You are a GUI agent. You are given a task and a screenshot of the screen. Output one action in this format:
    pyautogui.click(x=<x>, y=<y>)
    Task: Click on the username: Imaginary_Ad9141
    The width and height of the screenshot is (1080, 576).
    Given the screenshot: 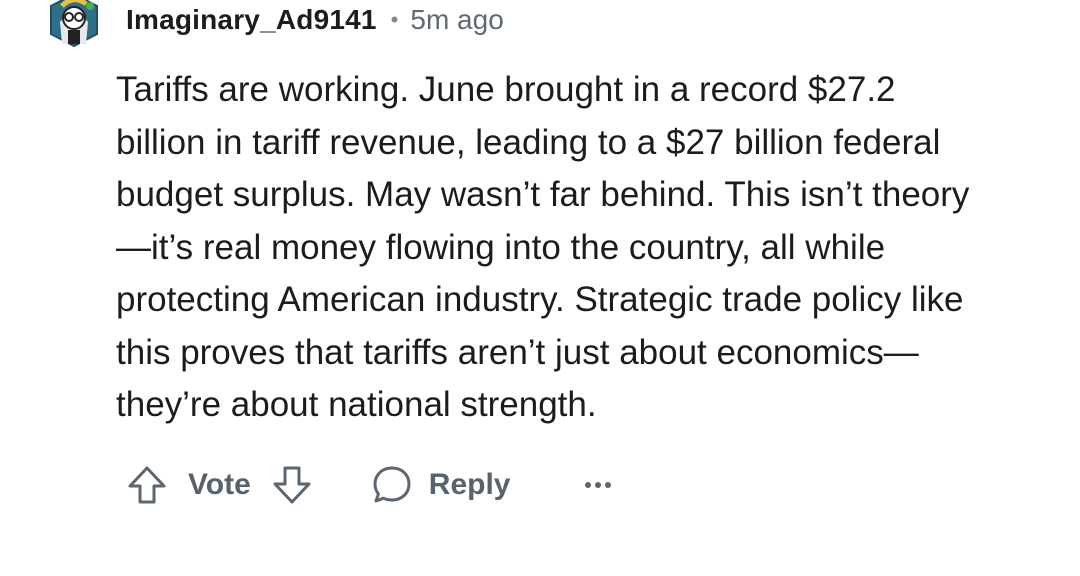 What is the action you would take?
    pyautogui.click(x=251, y=20)
    